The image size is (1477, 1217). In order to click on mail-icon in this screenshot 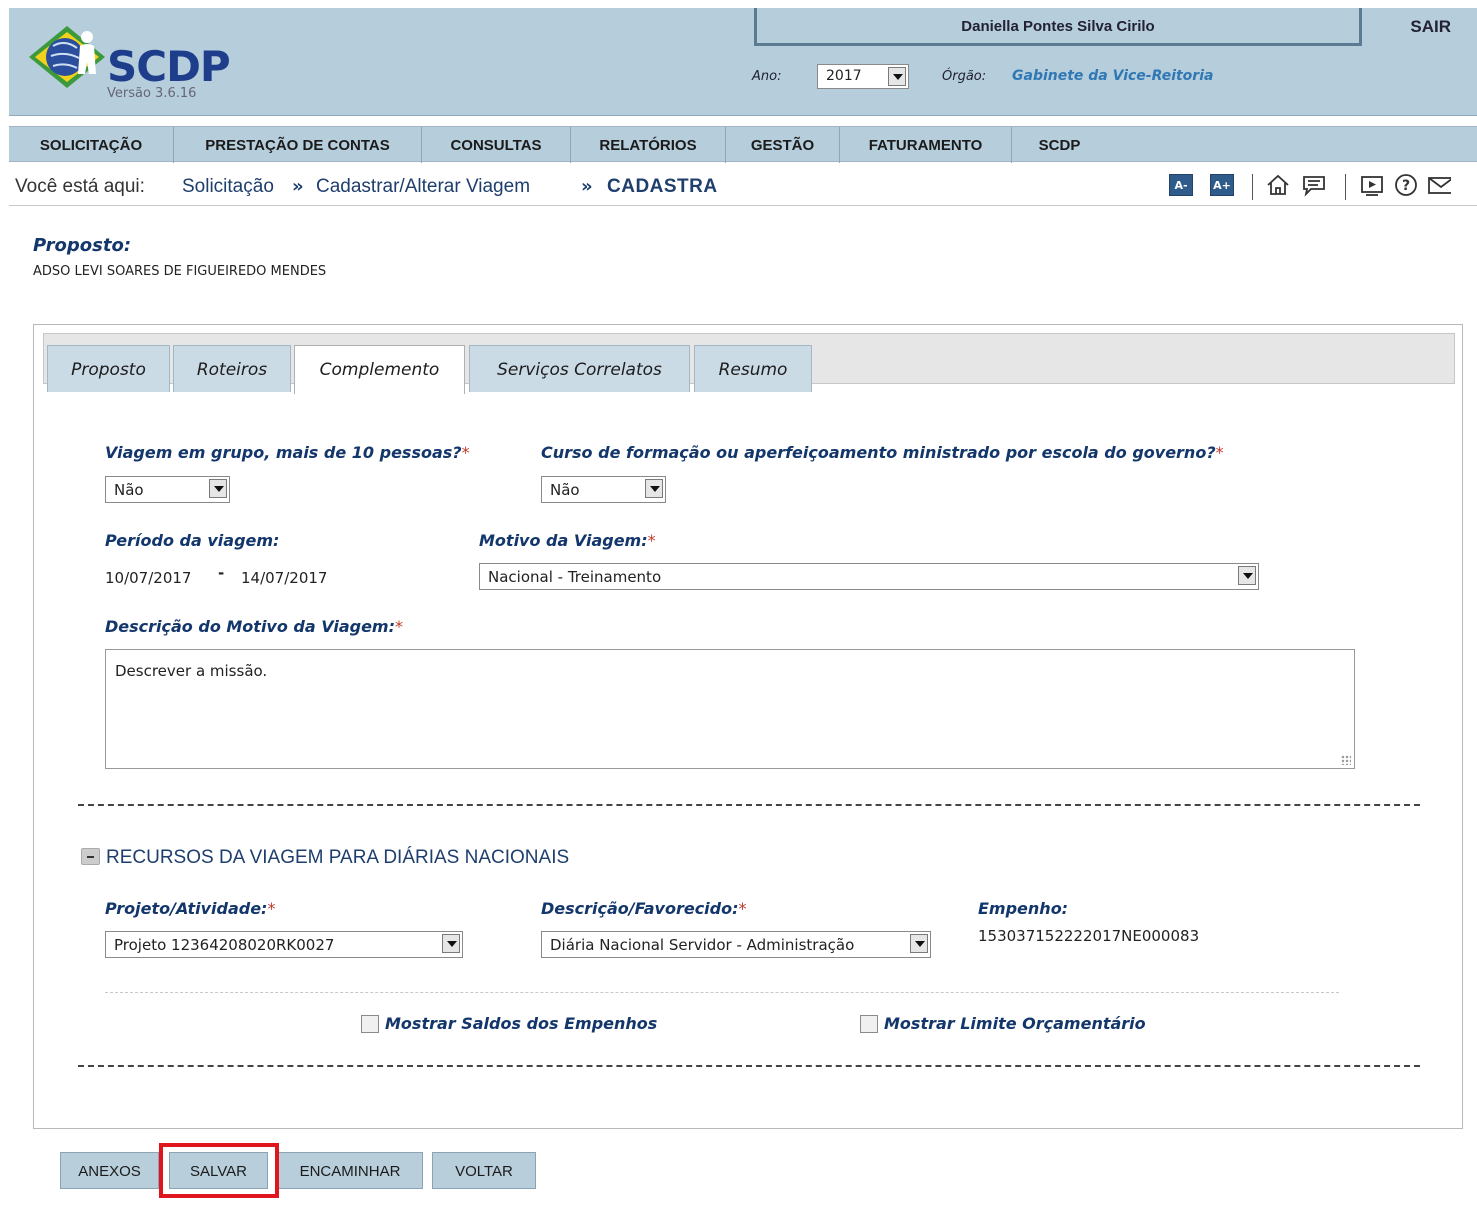, I will do `click(1439, 185)`.